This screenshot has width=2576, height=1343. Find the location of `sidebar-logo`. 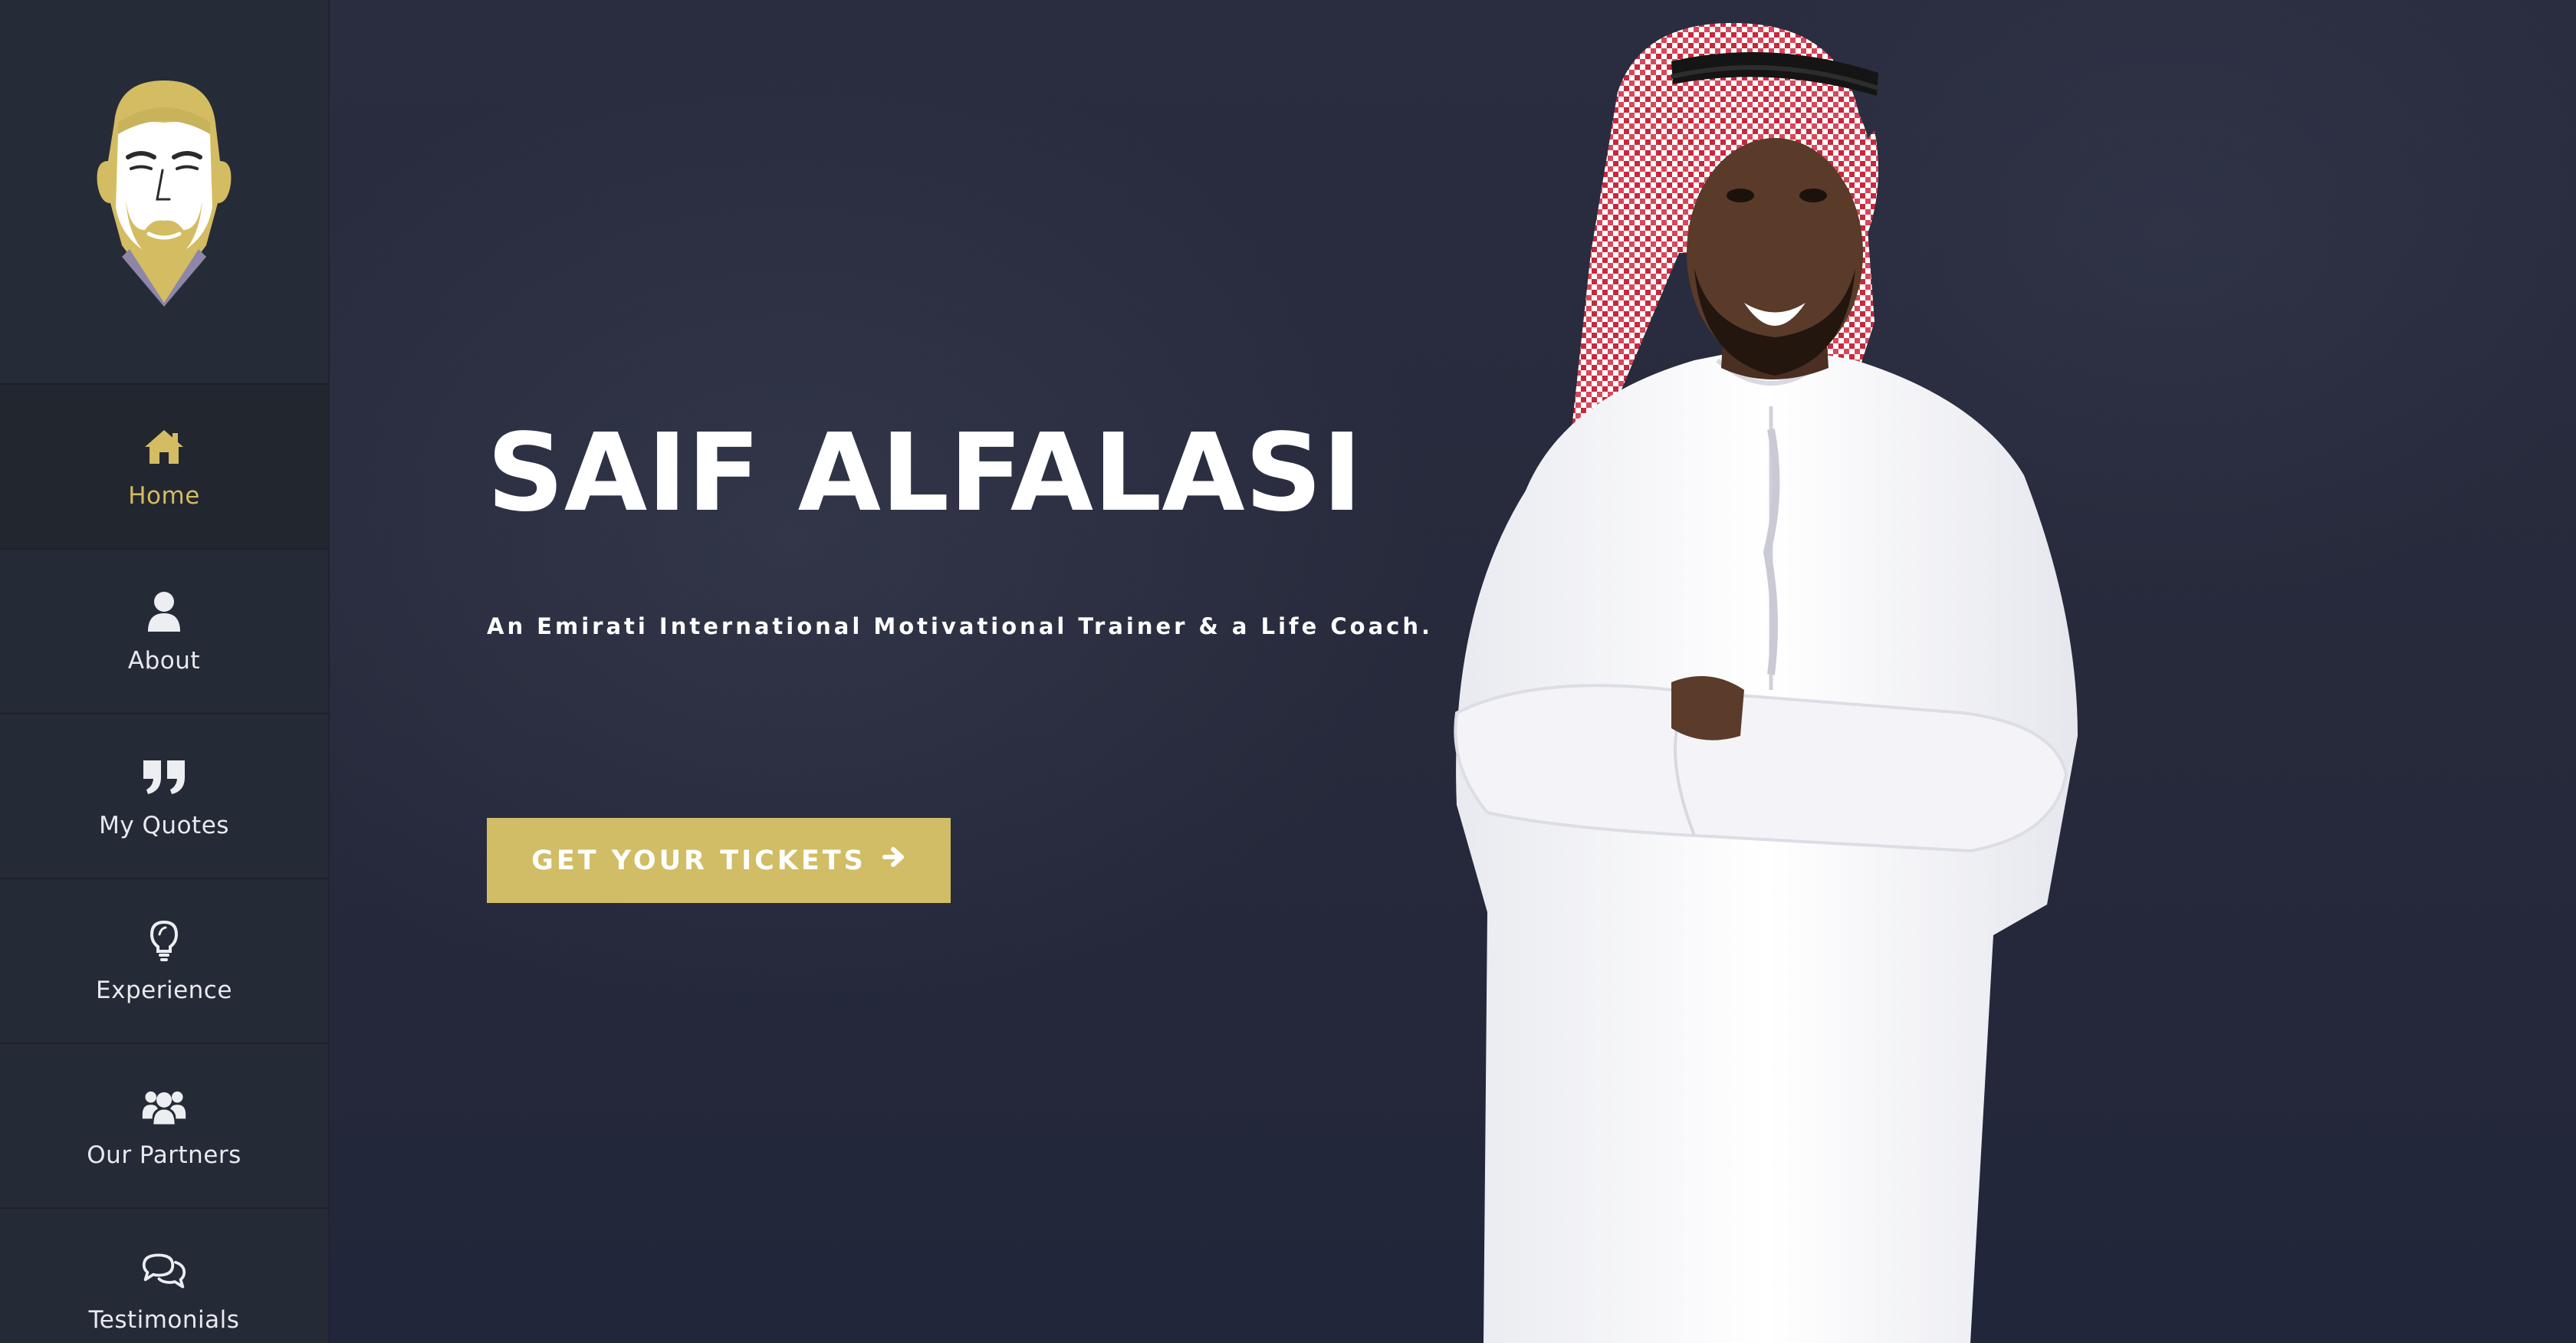

sidebar-logo is located at coordinates (164, 193).